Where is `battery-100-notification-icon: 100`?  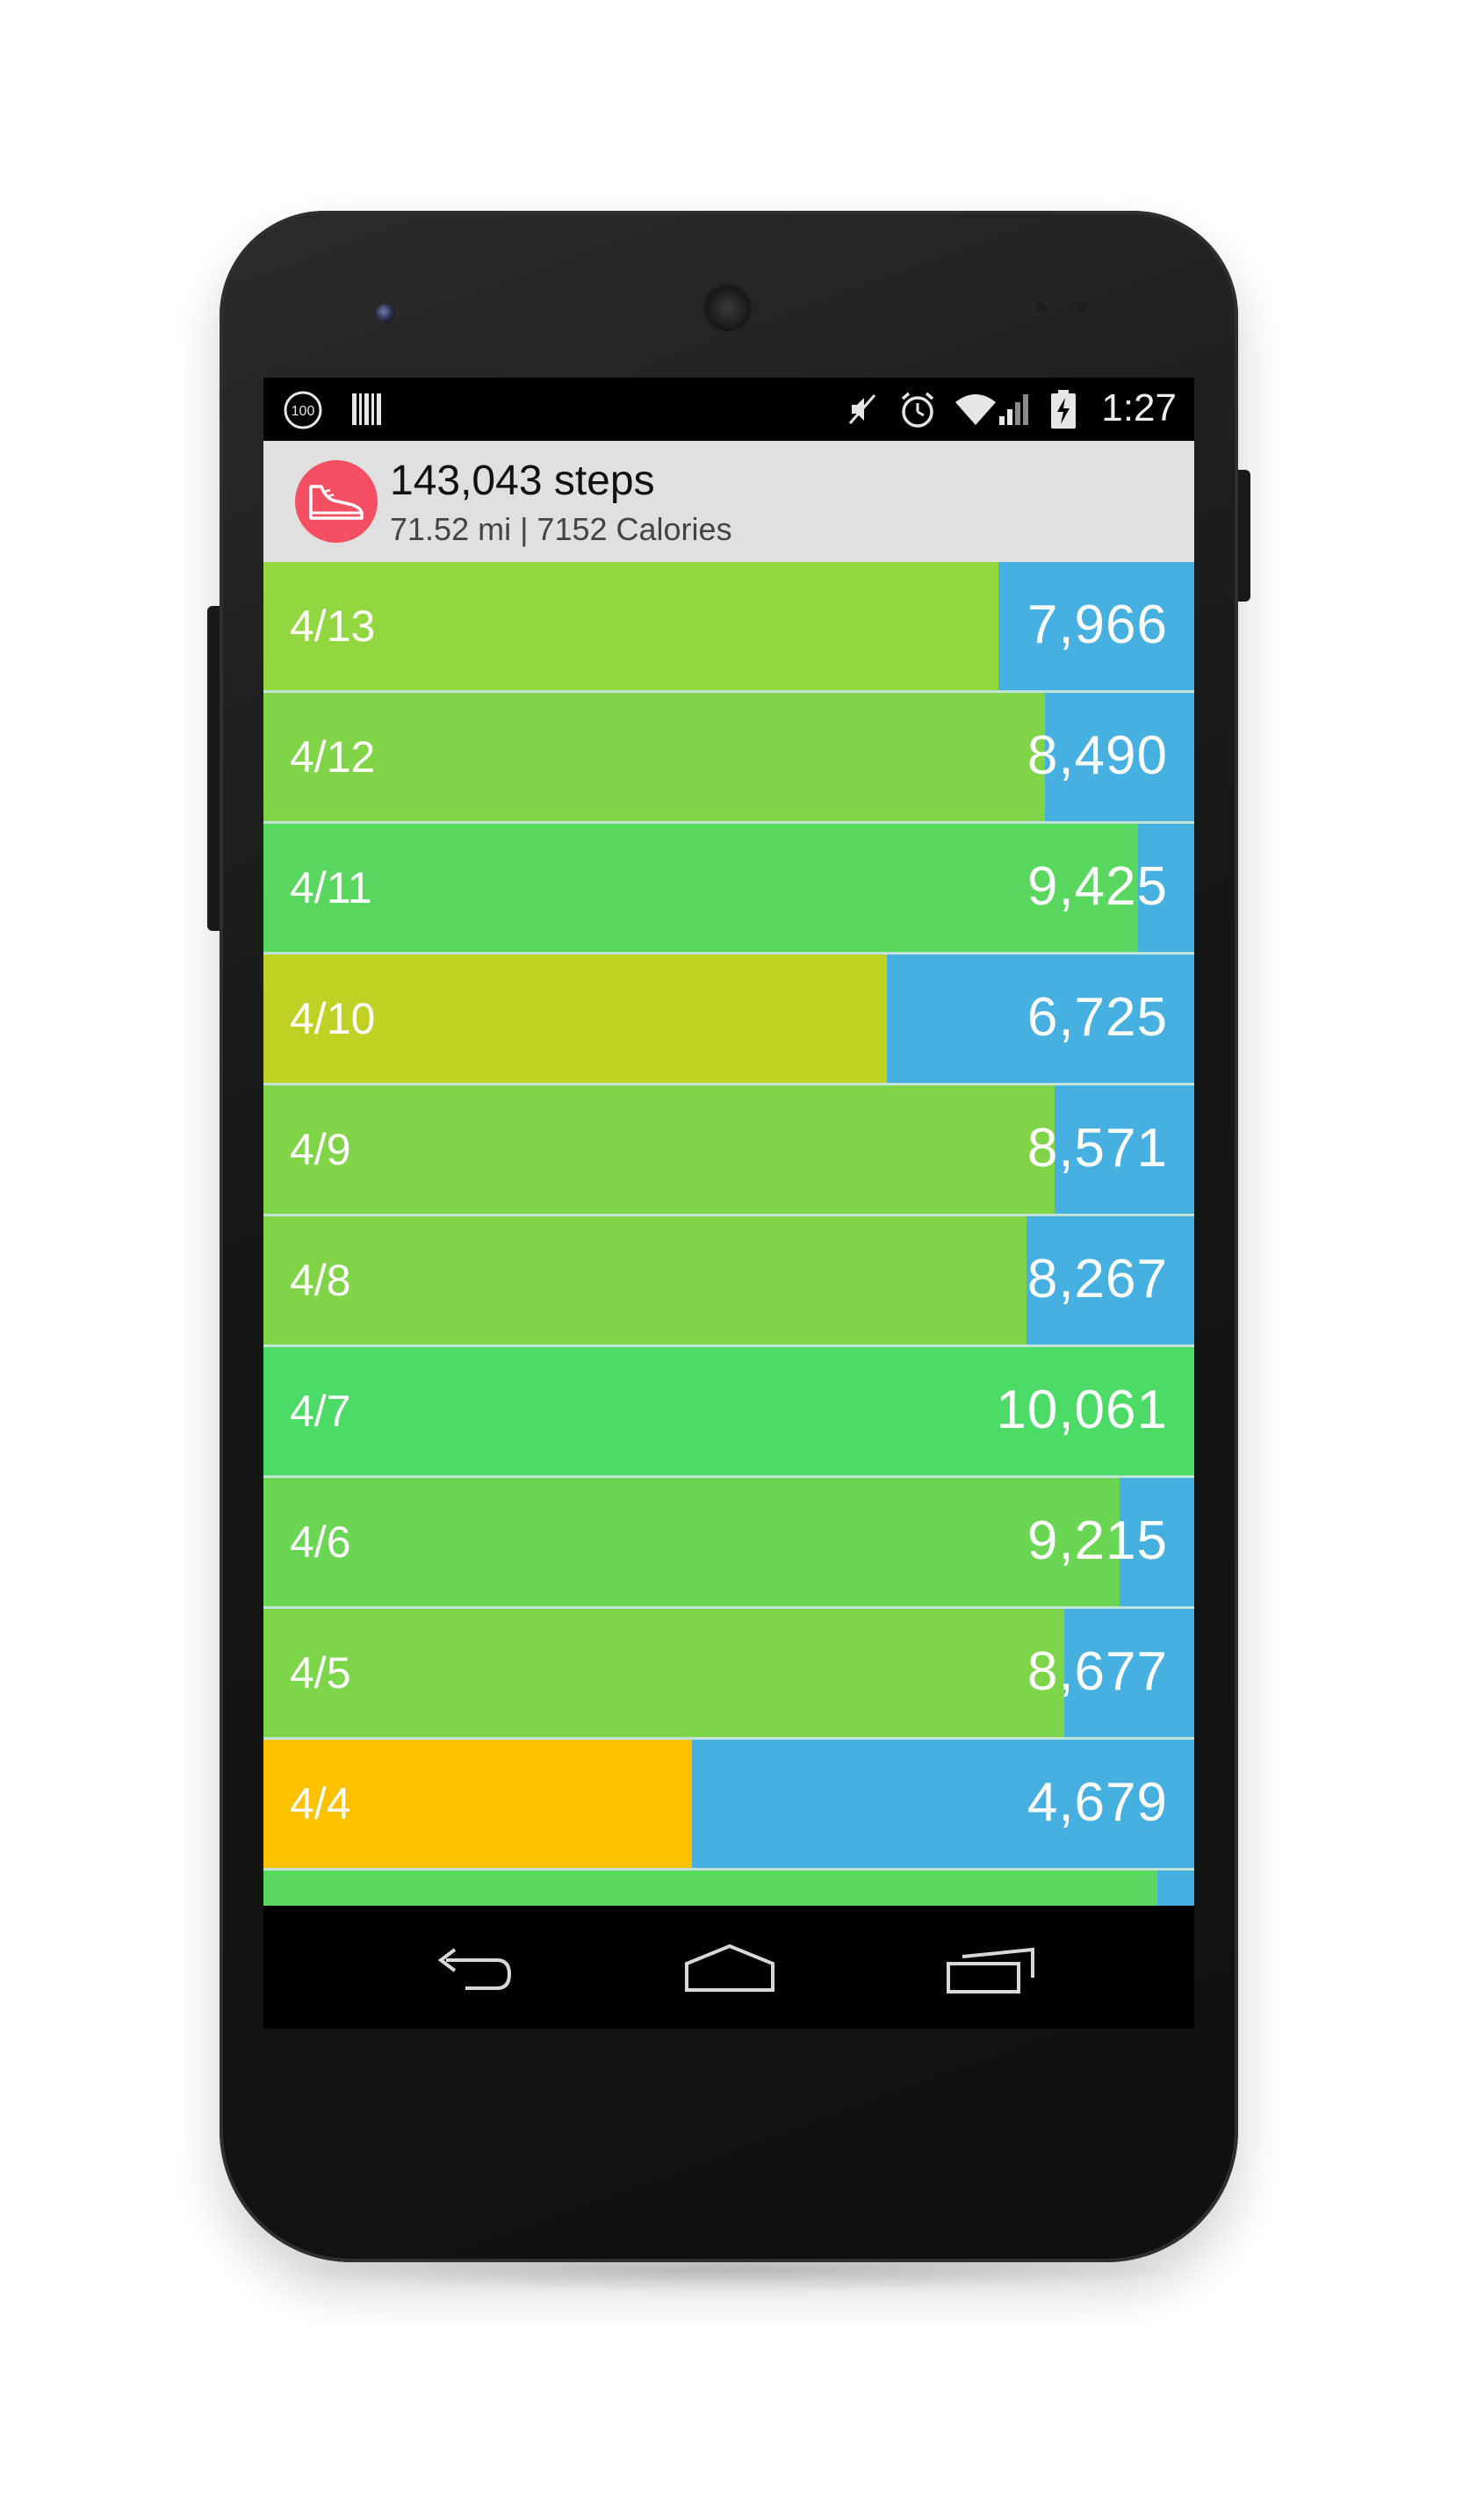
battery-100-notification-icon: 100 is located at coordinates (303, 410).